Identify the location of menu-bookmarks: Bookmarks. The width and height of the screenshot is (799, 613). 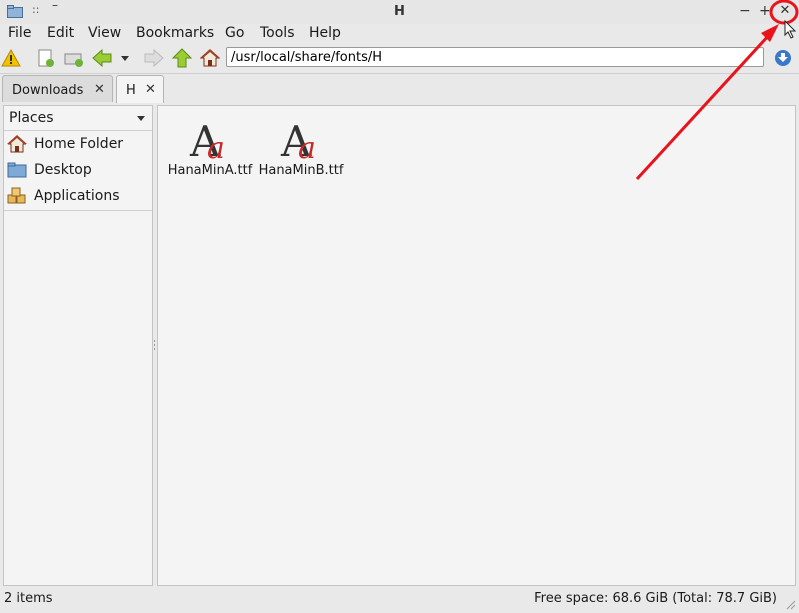
(175, 33).